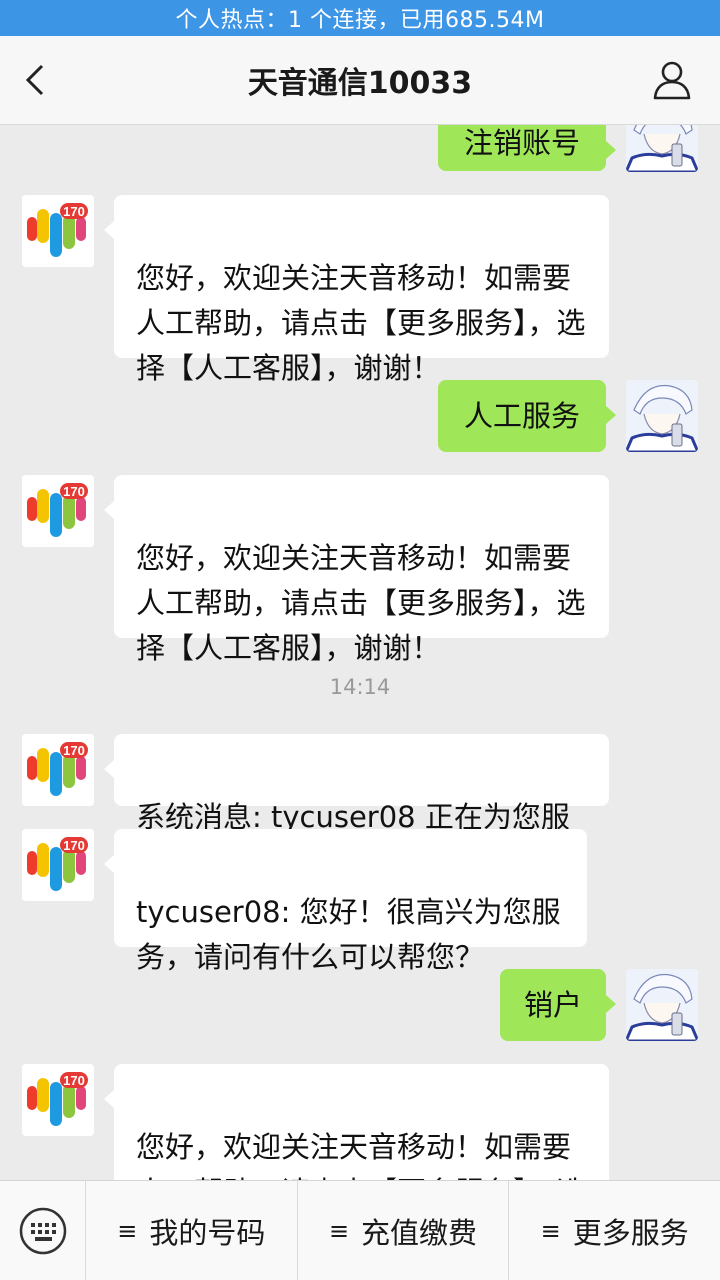 This screenshot has width=720, height=1280. I want to click on profile-button, so click(672, 80).